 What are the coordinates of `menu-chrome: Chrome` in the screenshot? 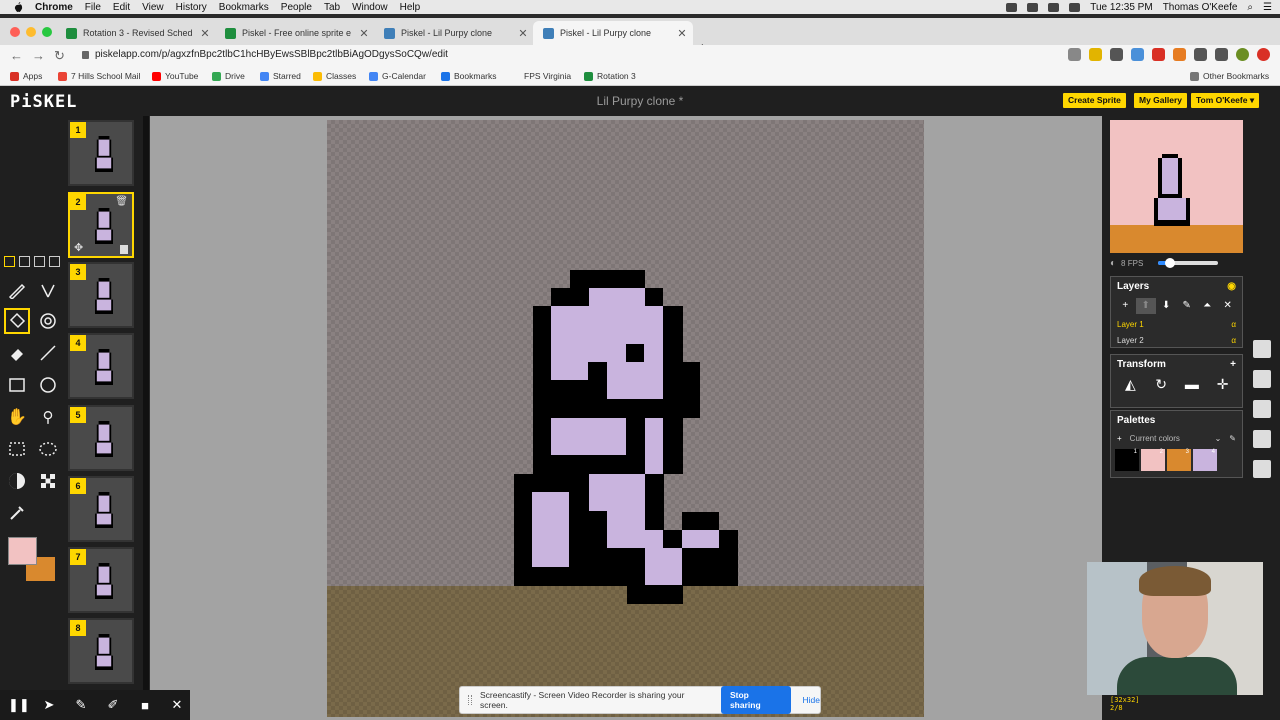 It's located at (54, 7).